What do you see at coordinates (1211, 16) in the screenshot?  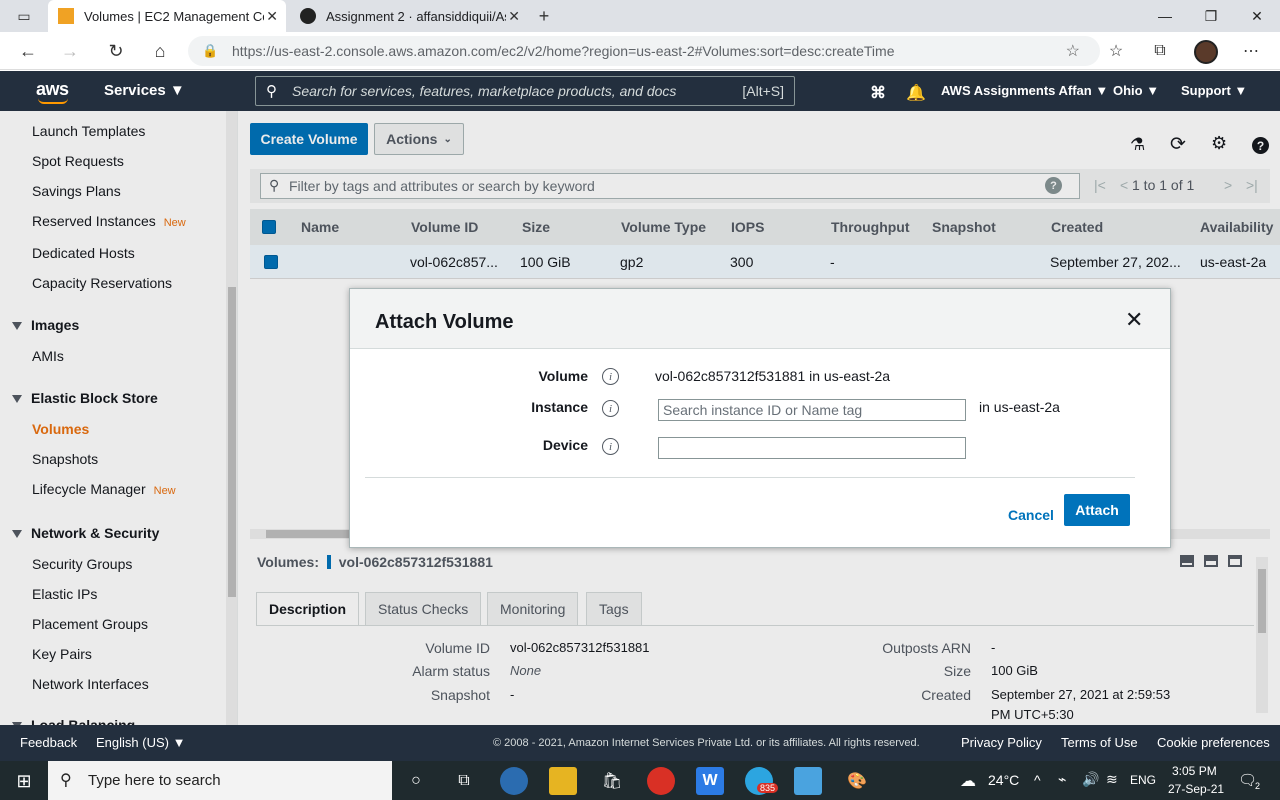 I see `restore-icon: ❐` at bounding box center [1211, 16].